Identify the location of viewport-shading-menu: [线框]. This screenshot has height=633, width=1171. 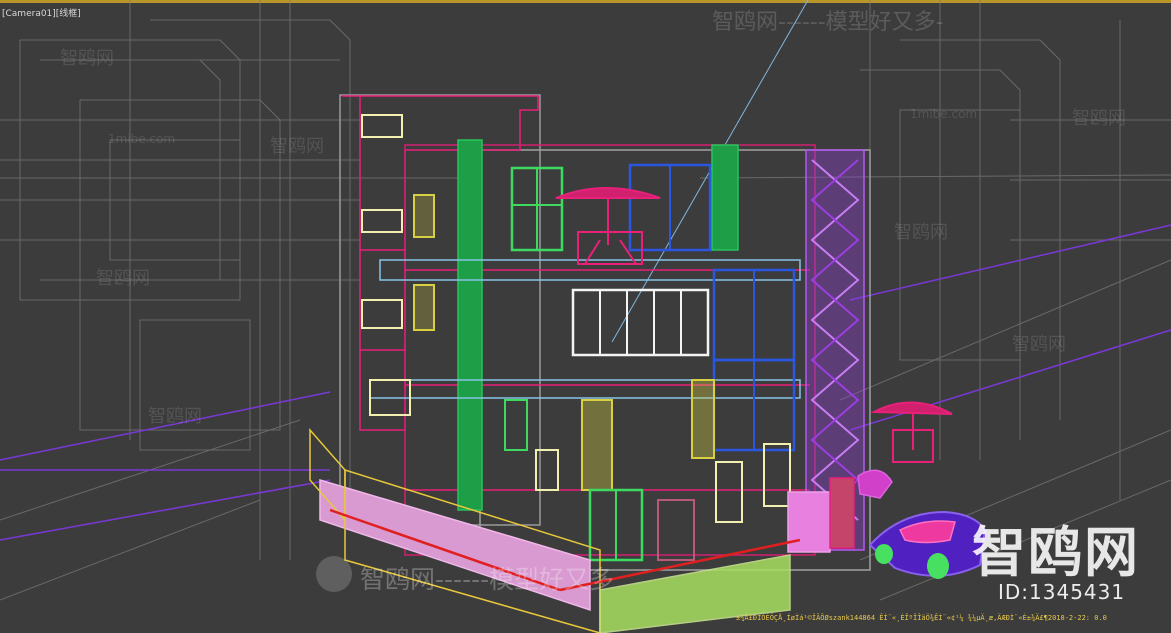
(68, 14).